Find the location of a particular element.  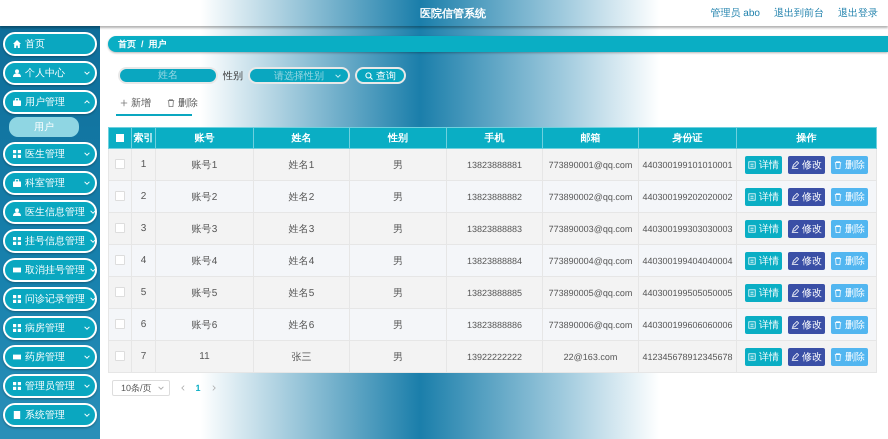

table-cell: 13823888883 is located at coordinates (494, 229).